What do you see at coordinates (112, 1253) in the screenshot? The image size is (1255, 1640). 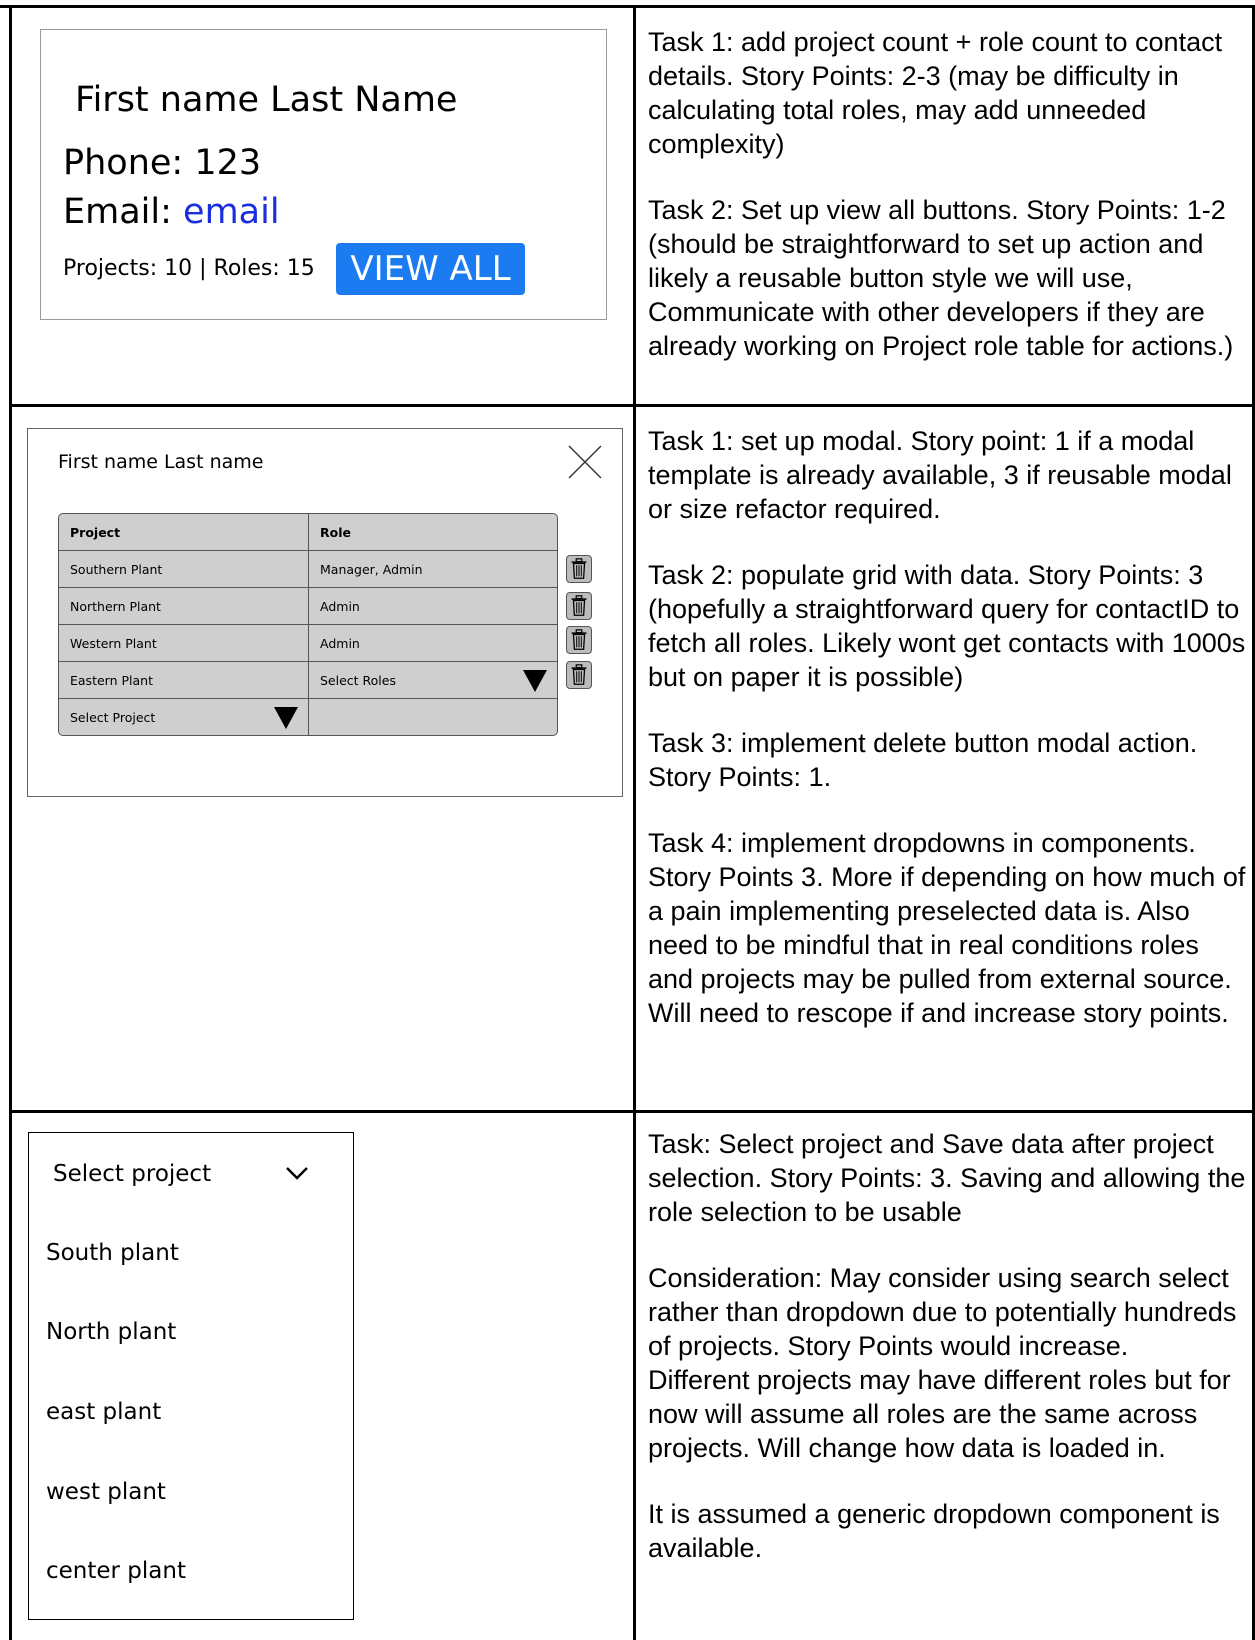 I see `dropdown-option: South plant` at bounding box center [112, 1253].